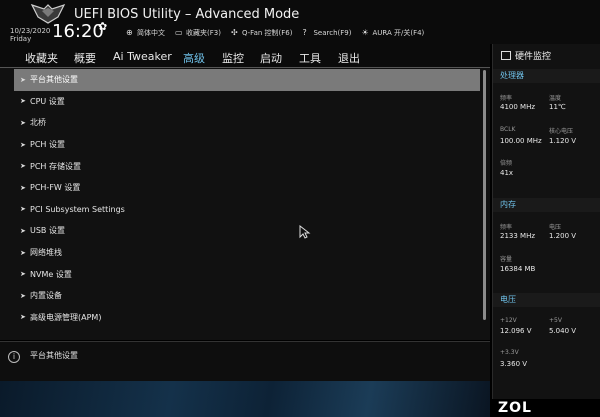 This screenshot has height=417, width=600. I want to click on date-display: 10/23/2020 Friday, so click(30, 35).